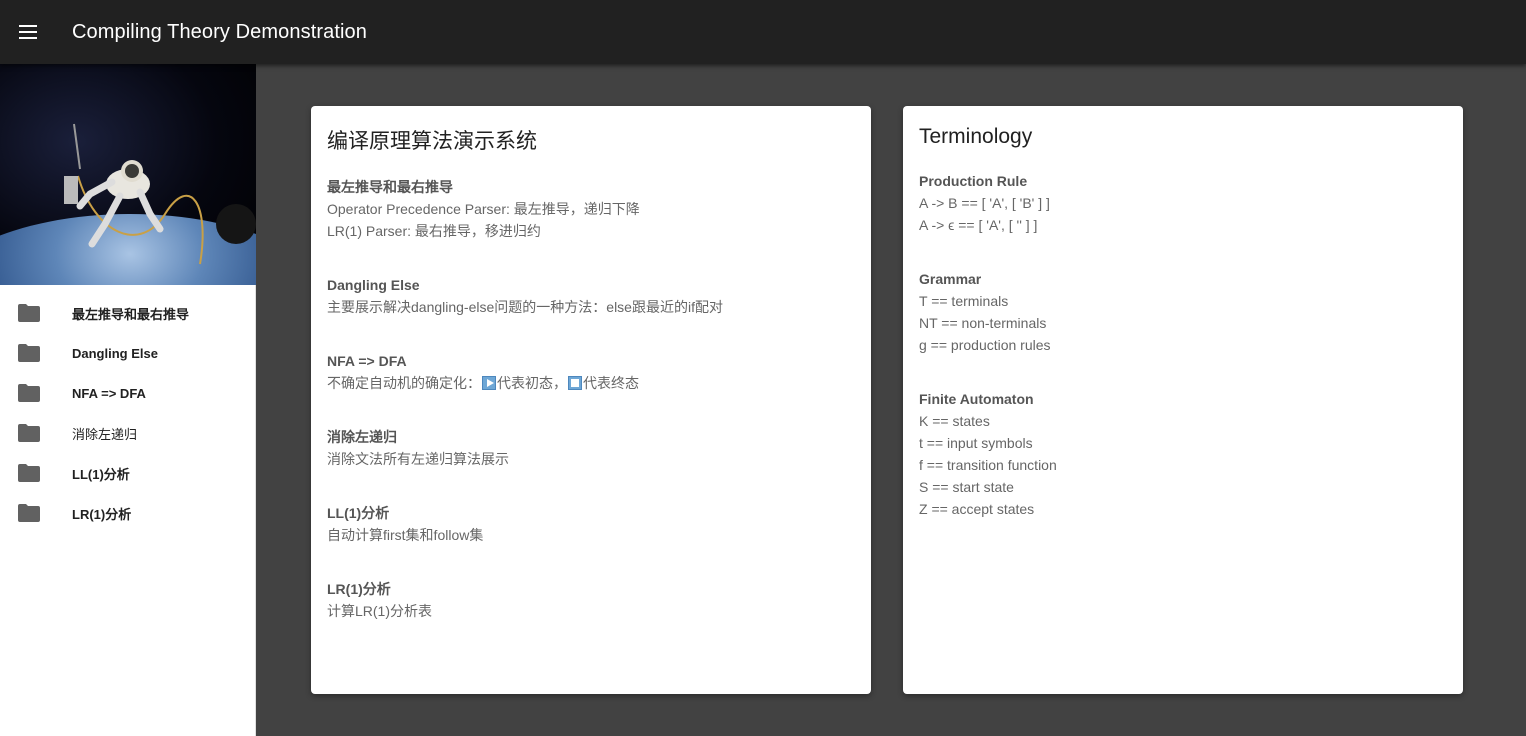 The image size is (1526, 736). What do you see at coordinates (976, 399) in the screenshot?
I see `section-heading: Finite Automaton` at bounding box center [976, 399].